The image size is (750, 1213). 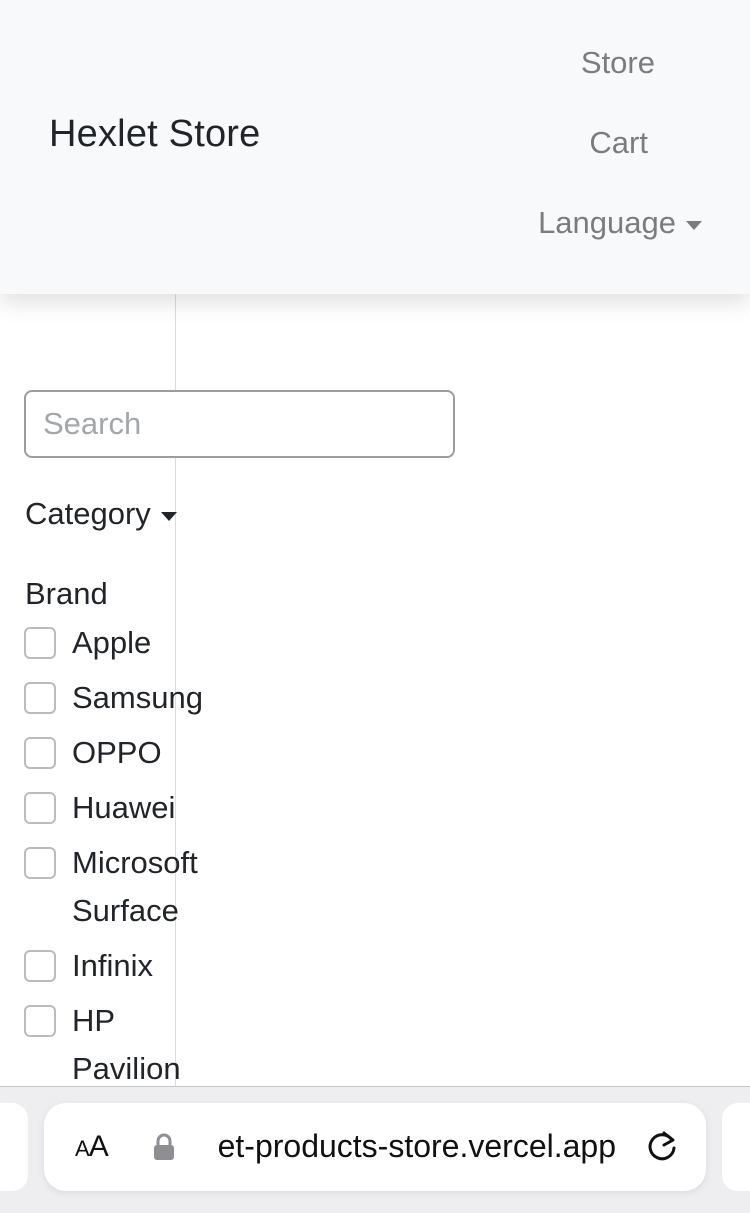 I want to click on brand-option-label: Huawei, so click(x=124, y=807).